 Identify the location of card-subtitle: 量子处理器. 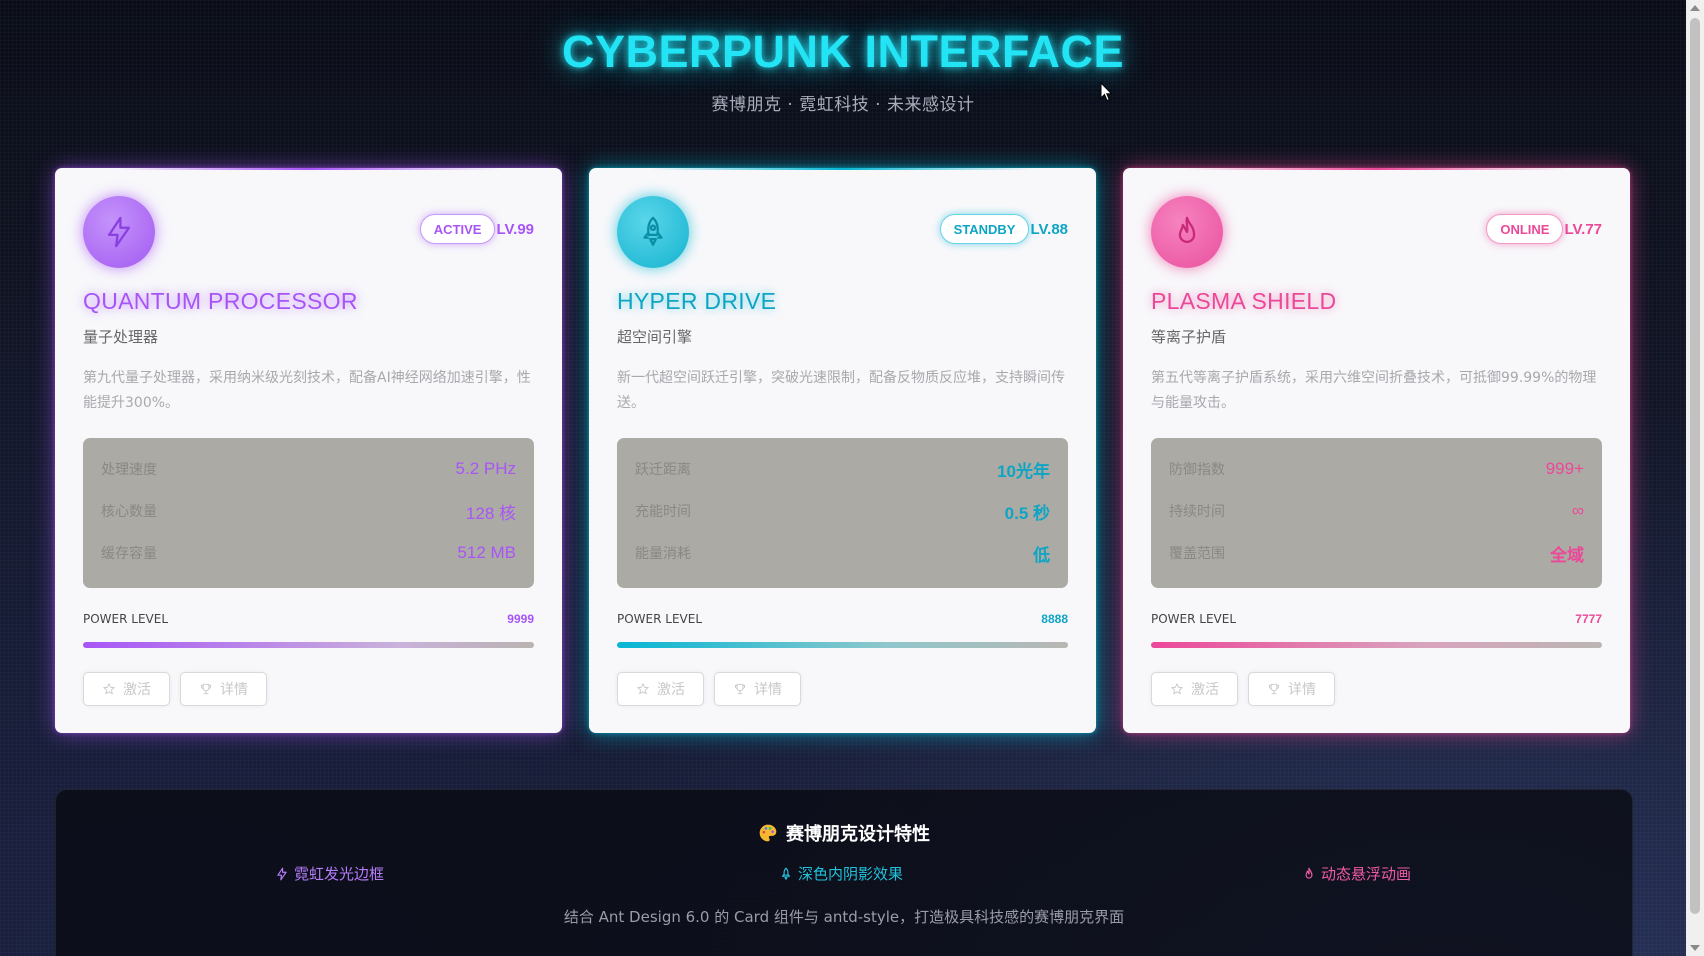
(121, 337).